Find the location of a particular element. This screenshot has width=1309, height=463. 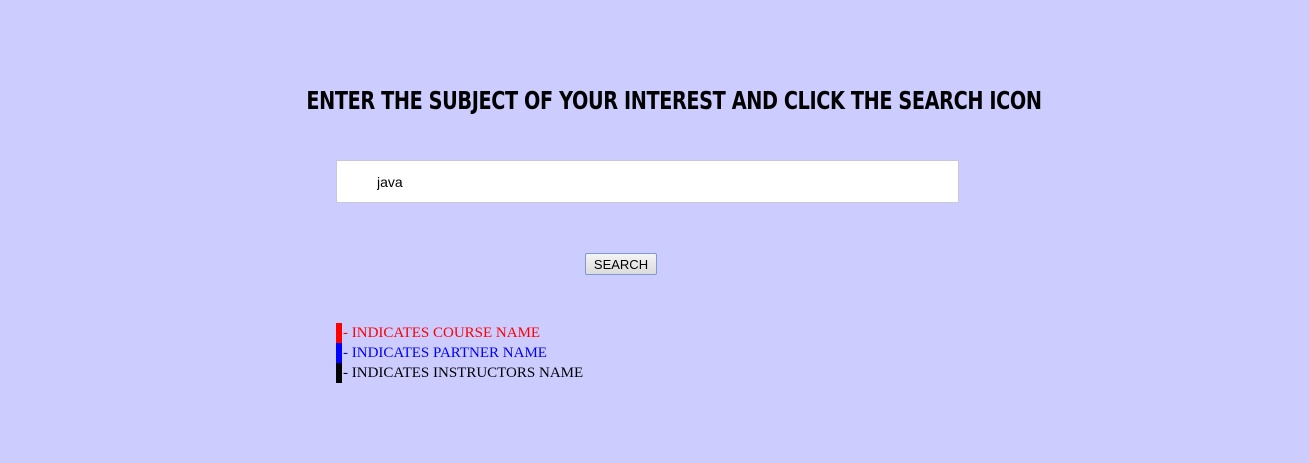

search-input is located at coordinates (647, 181).